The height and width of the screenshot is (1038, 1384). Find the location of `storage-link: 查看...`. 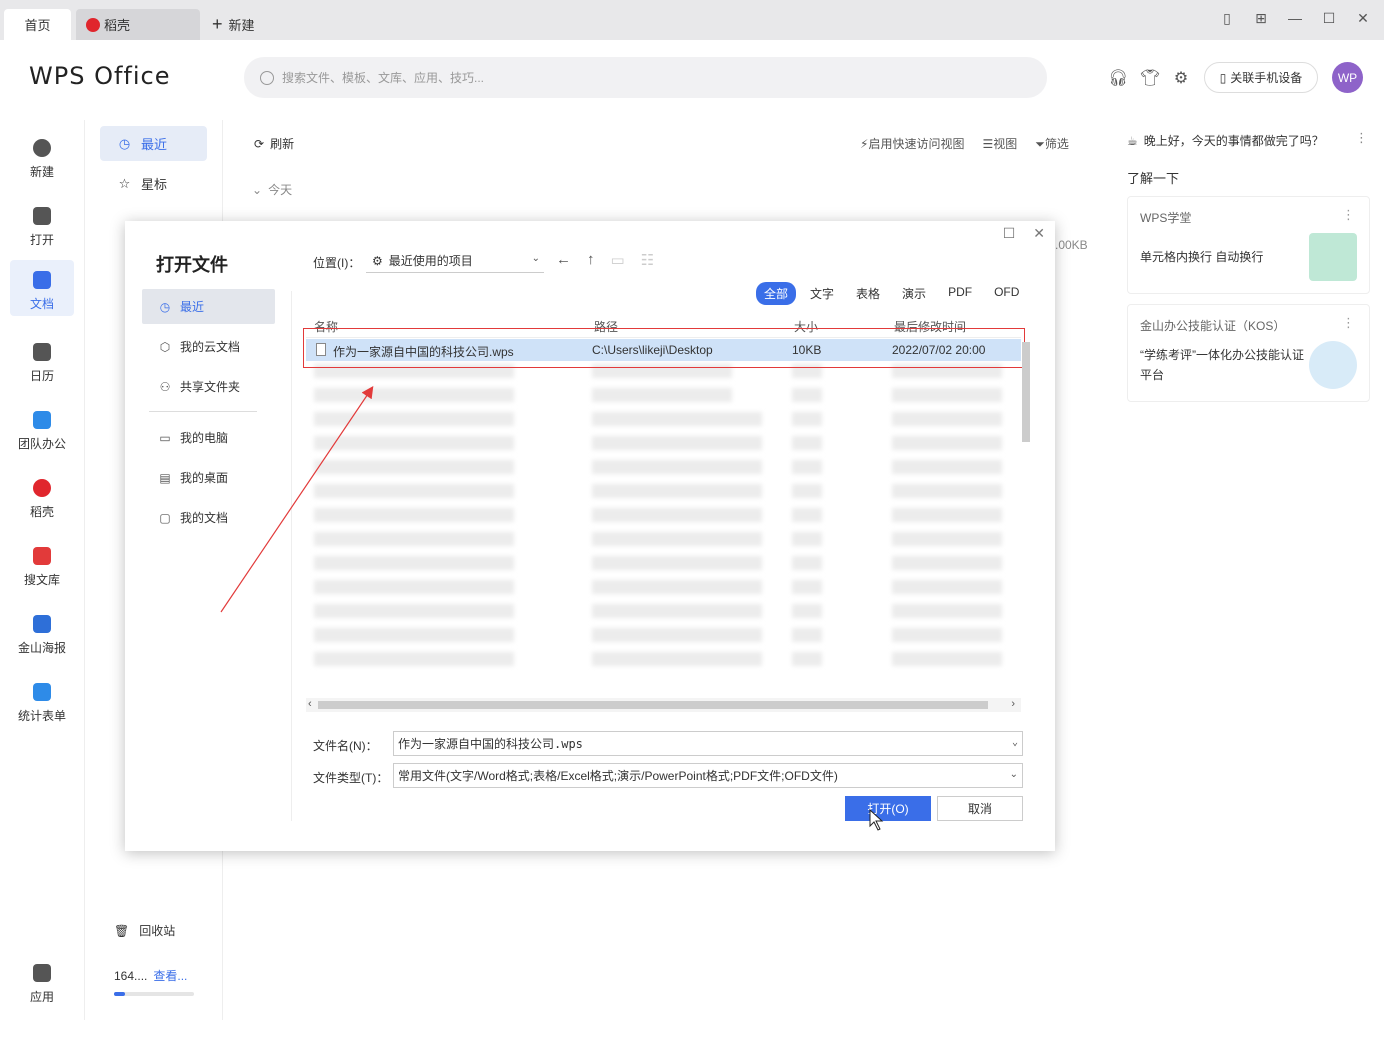

storage-link: 查看... is located at coordinates (170, 976).